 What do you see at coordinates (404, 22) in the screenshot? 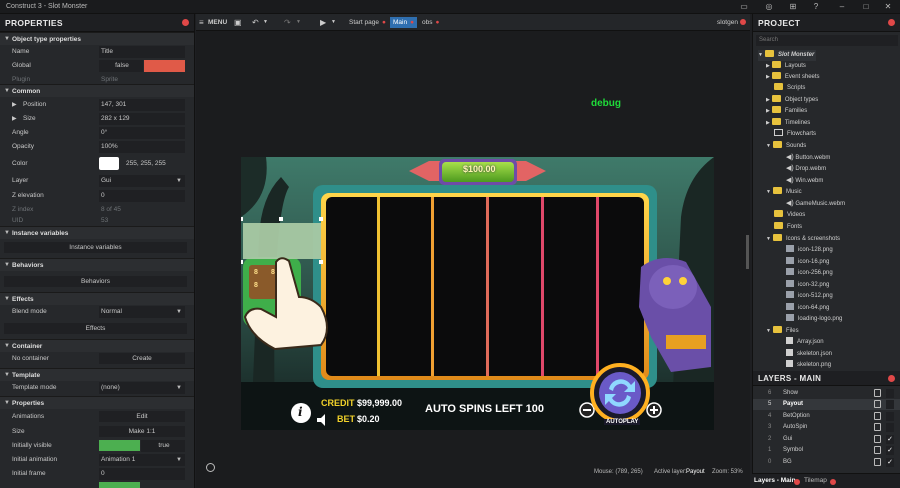
I see `tab-main: Main ●` at bounding box center [404, 22].